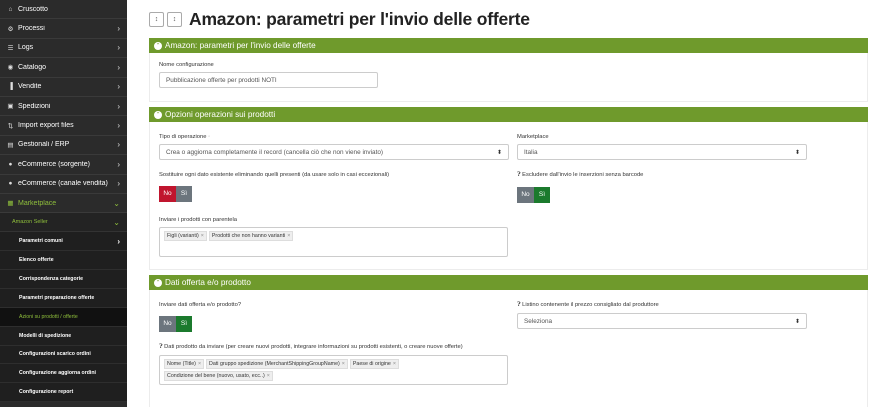  What do you see at coordinates (525, 194) in the screenshot?
I see `exclude-no-button: No` at bounding box center [525, 194].